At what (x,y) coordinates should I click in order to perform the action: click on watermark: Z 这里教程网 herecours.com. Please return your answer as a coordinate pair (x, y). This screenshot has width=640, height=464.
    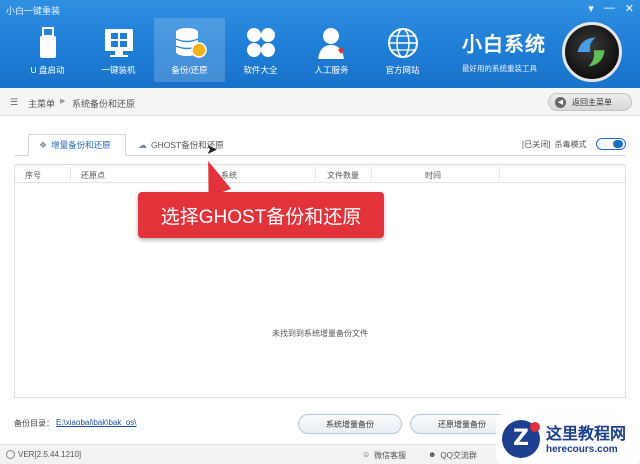
    Looking at the image, I should click on (568, 439).